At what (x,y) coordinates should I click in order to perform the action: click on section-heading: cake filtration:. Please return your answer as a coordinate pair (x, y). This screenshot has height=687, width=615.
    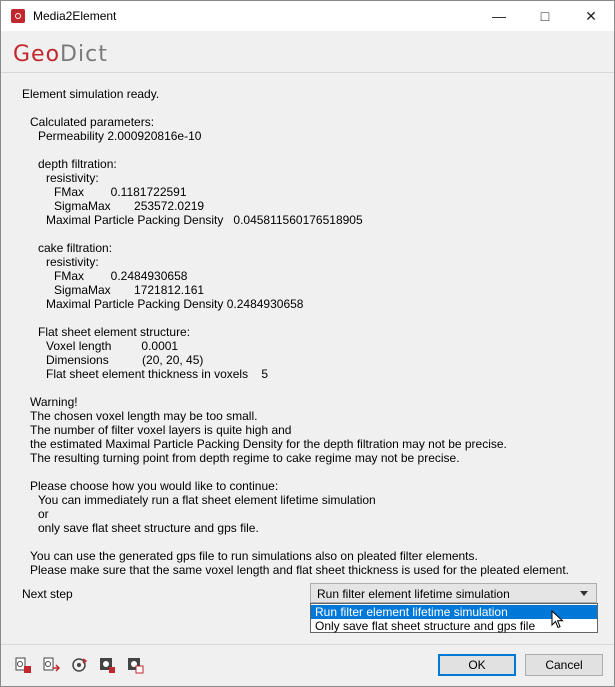
    Looking at the image, I should click on (75, 248).